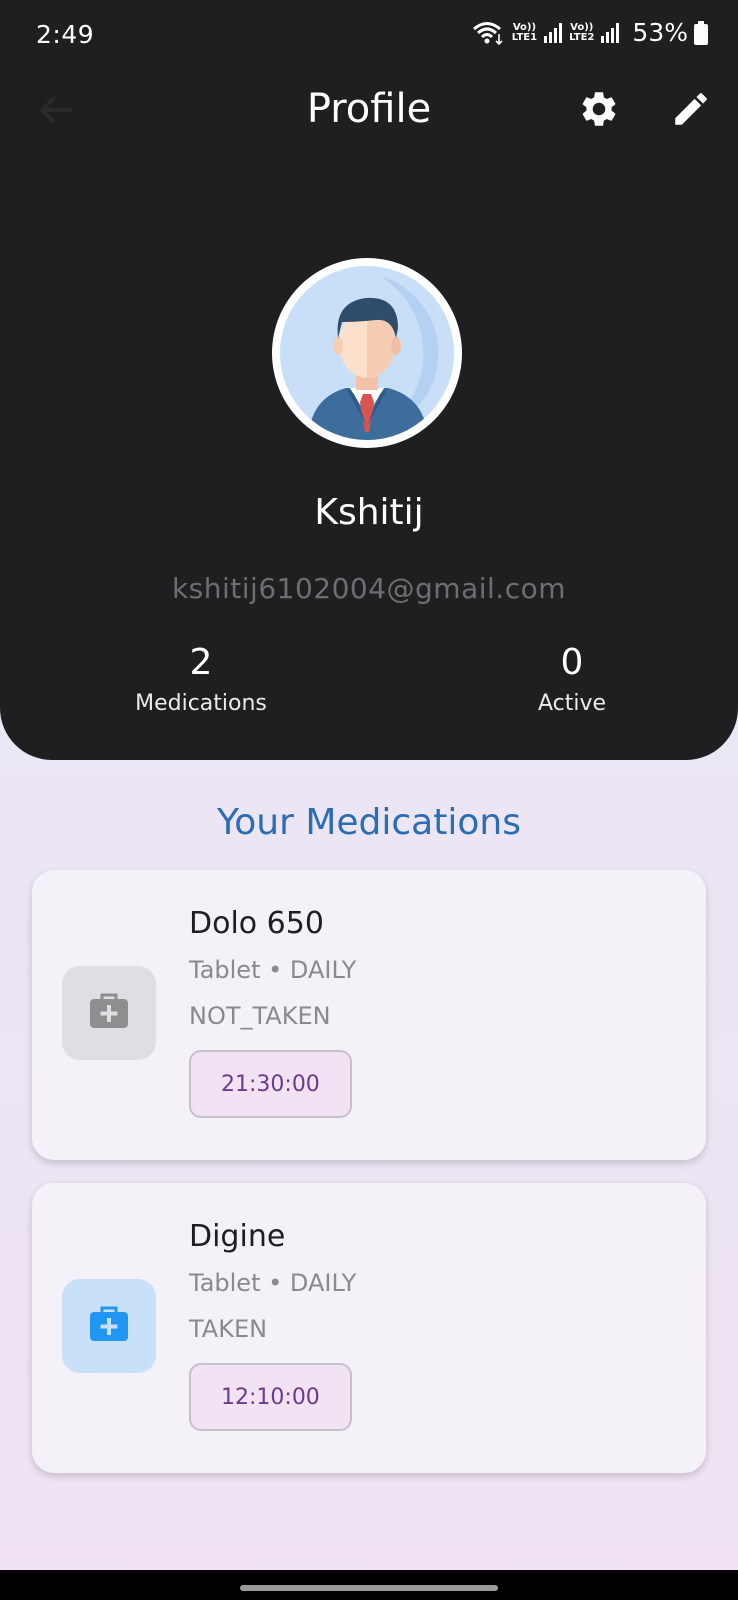 The width and height of the screenshot is (738, 1600). What do you see at coordinates (369, 588) in the screenshot?
I see `user-email: kshitij6102004@gmail.com` at bounding box center [369, 588].